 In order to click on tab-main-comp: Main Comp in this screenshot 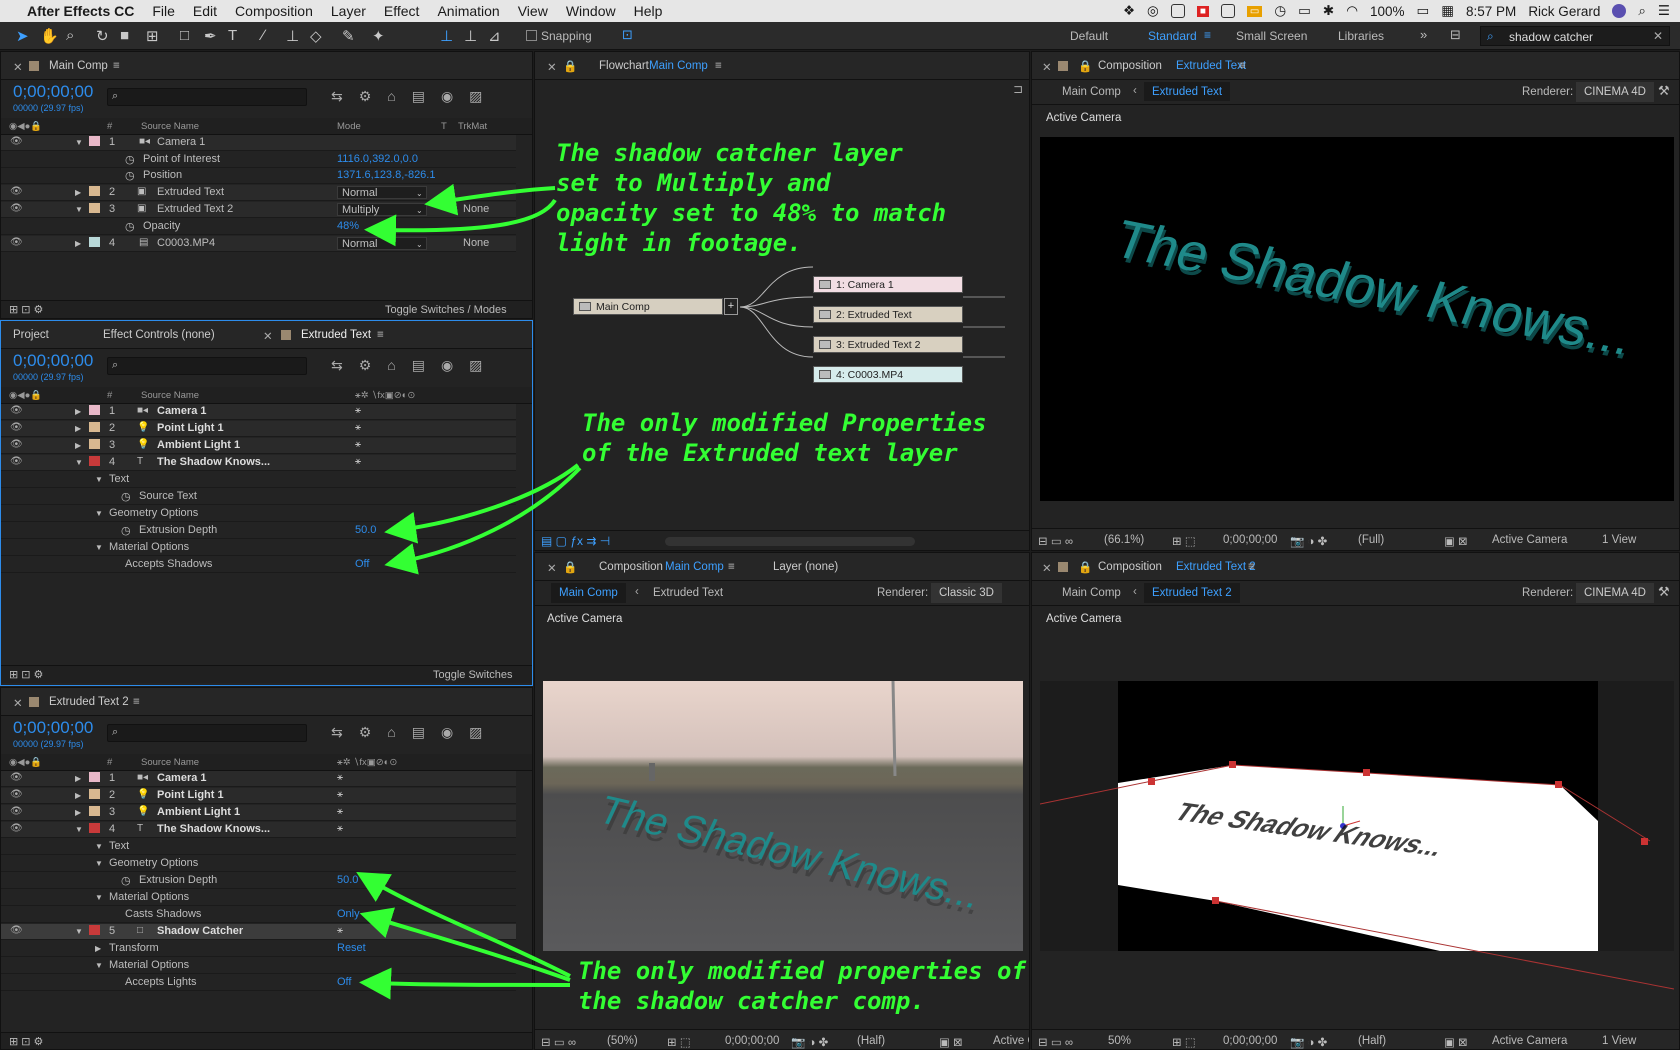, I will do `click(78, 66)`.